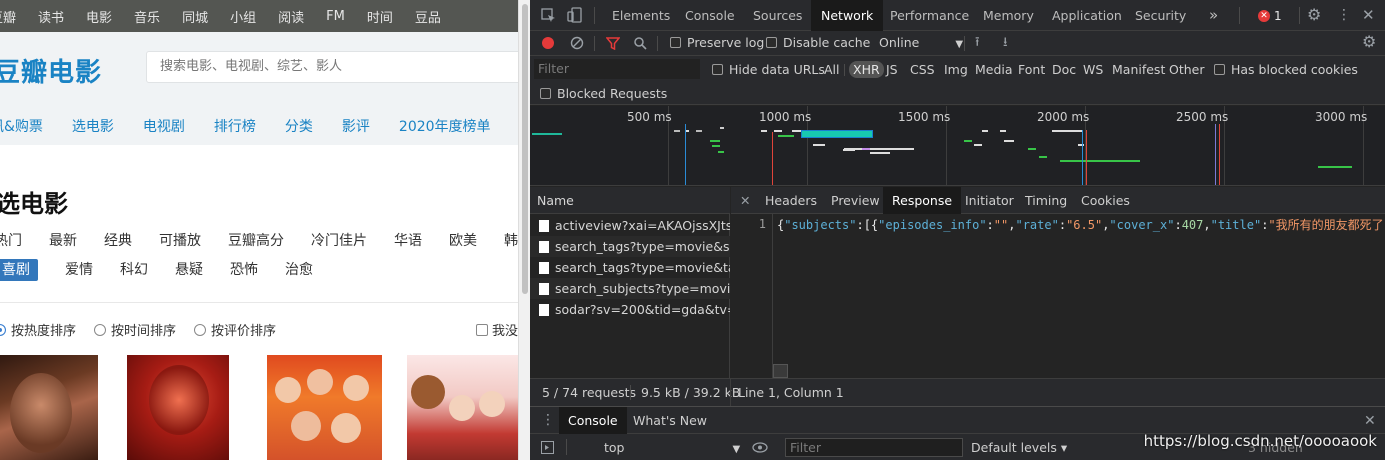 This screenshot has height=460, width=1385. I want to click on filter-type-ws: WS, so click(1093, 69).